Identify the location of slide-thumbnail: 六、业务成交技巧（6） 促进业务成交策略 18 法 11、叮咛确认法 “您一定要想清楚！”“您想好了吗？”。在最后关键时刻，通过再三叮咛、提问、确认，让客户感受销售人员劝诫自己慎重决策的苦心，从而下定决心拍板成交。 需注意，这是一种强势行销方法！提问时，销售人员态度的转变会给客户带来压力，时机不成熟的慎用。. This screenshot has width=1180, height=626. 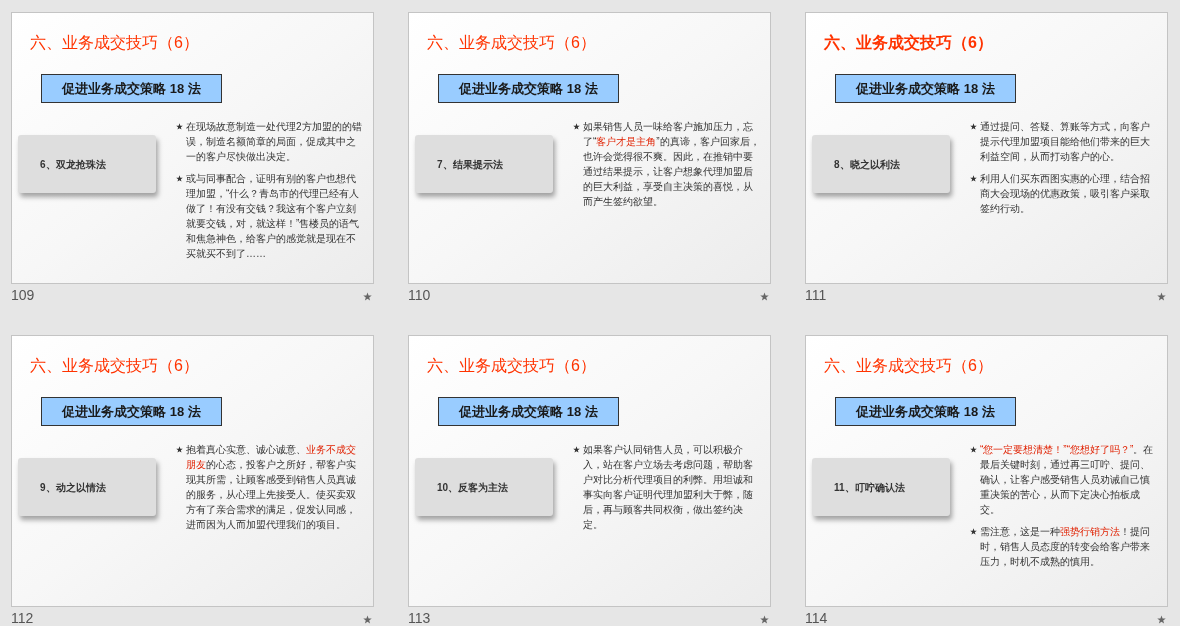
(986, 471).